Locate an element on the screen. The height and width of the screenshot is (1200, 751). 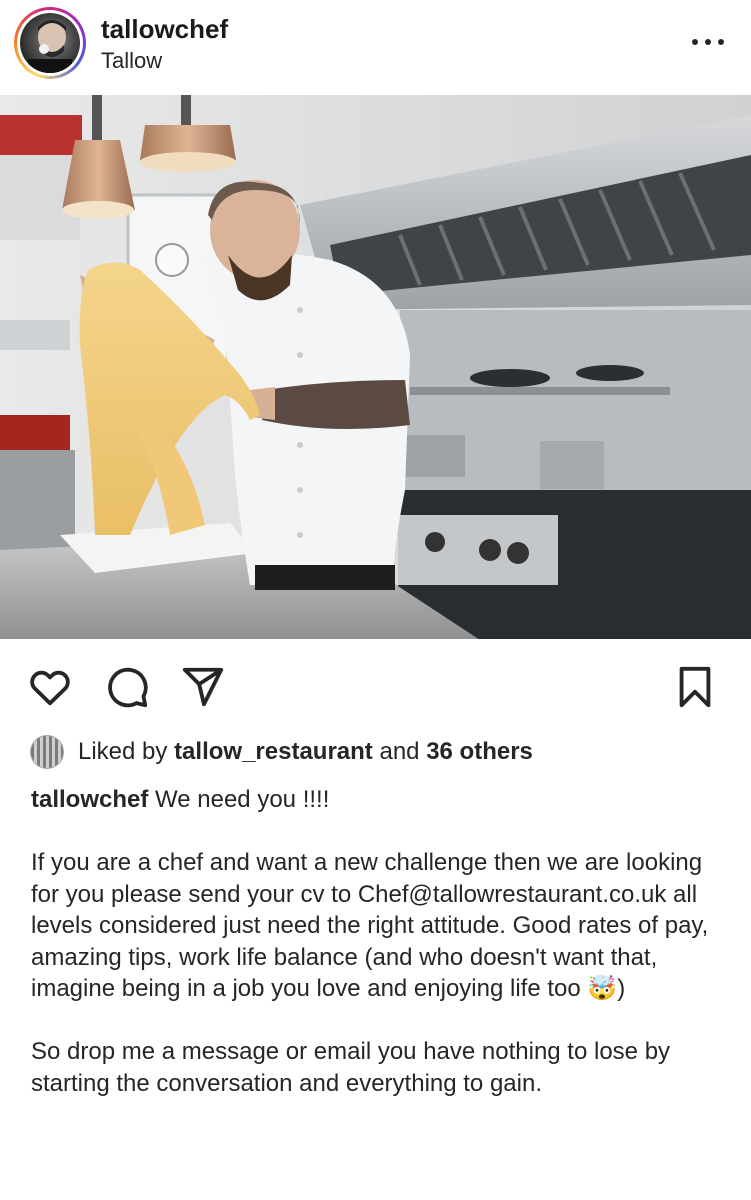
avatar-image is located at coordinates (50, 43).